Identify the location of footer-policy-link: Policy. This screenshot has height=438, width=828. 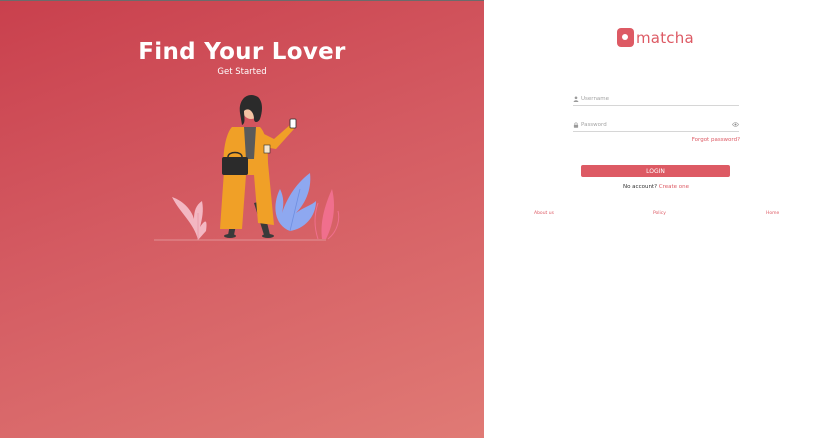
(659, 213).